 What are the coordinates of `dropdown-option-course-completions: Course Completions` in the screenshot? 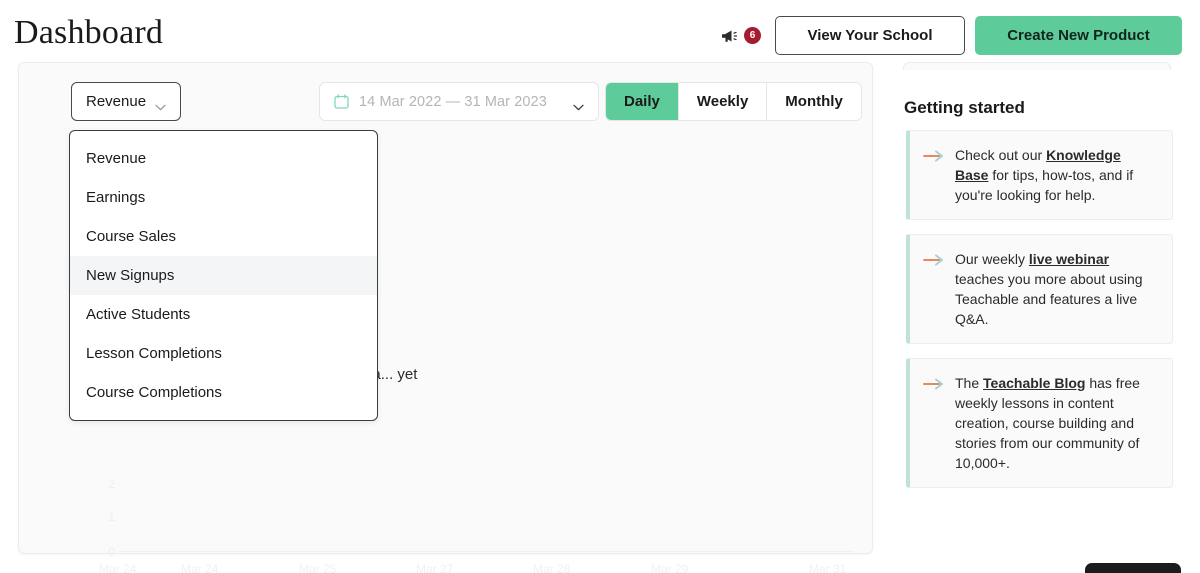 It's located at (223, 392).